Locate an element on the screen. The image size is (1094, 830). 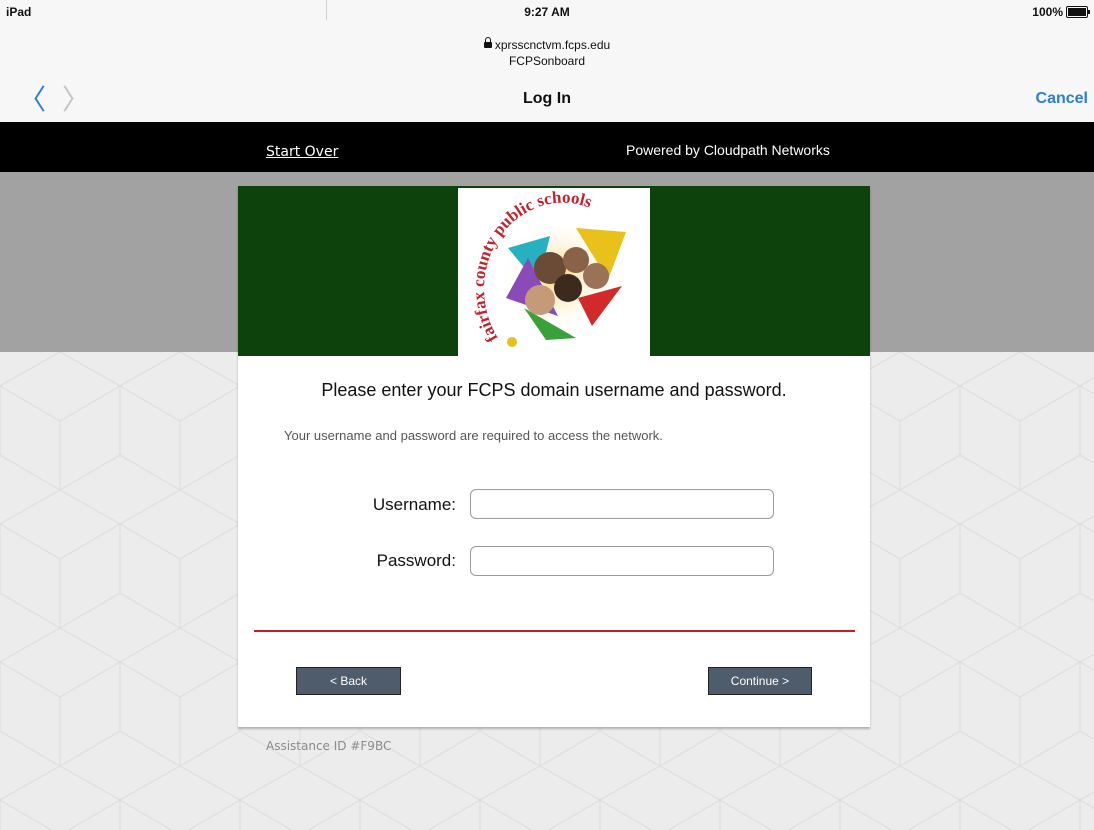
battery-percent: 100% is located at coordinates (1047, 12).